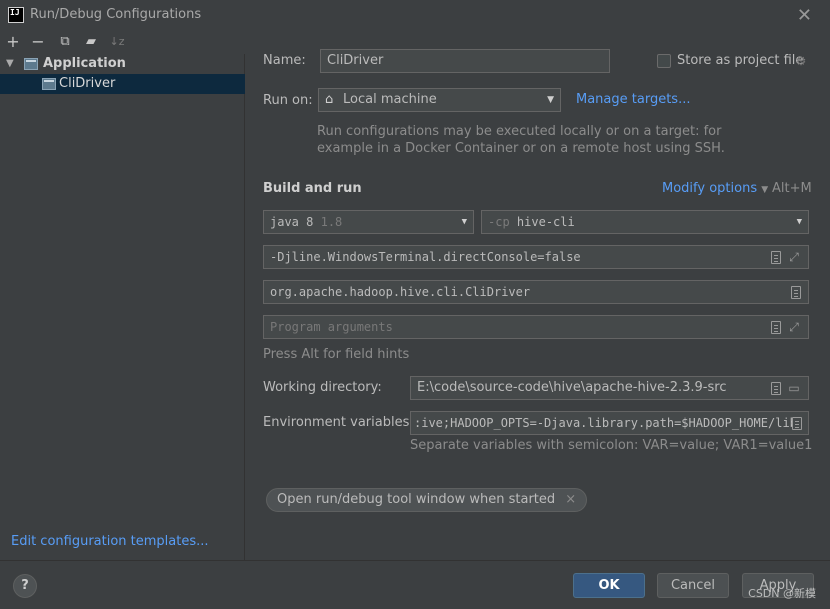 This screenshot has width=830, height=609. Describe the element at coordinates (545, 222) in the screenshot. I see `cp-module: hive-cli` at that location.